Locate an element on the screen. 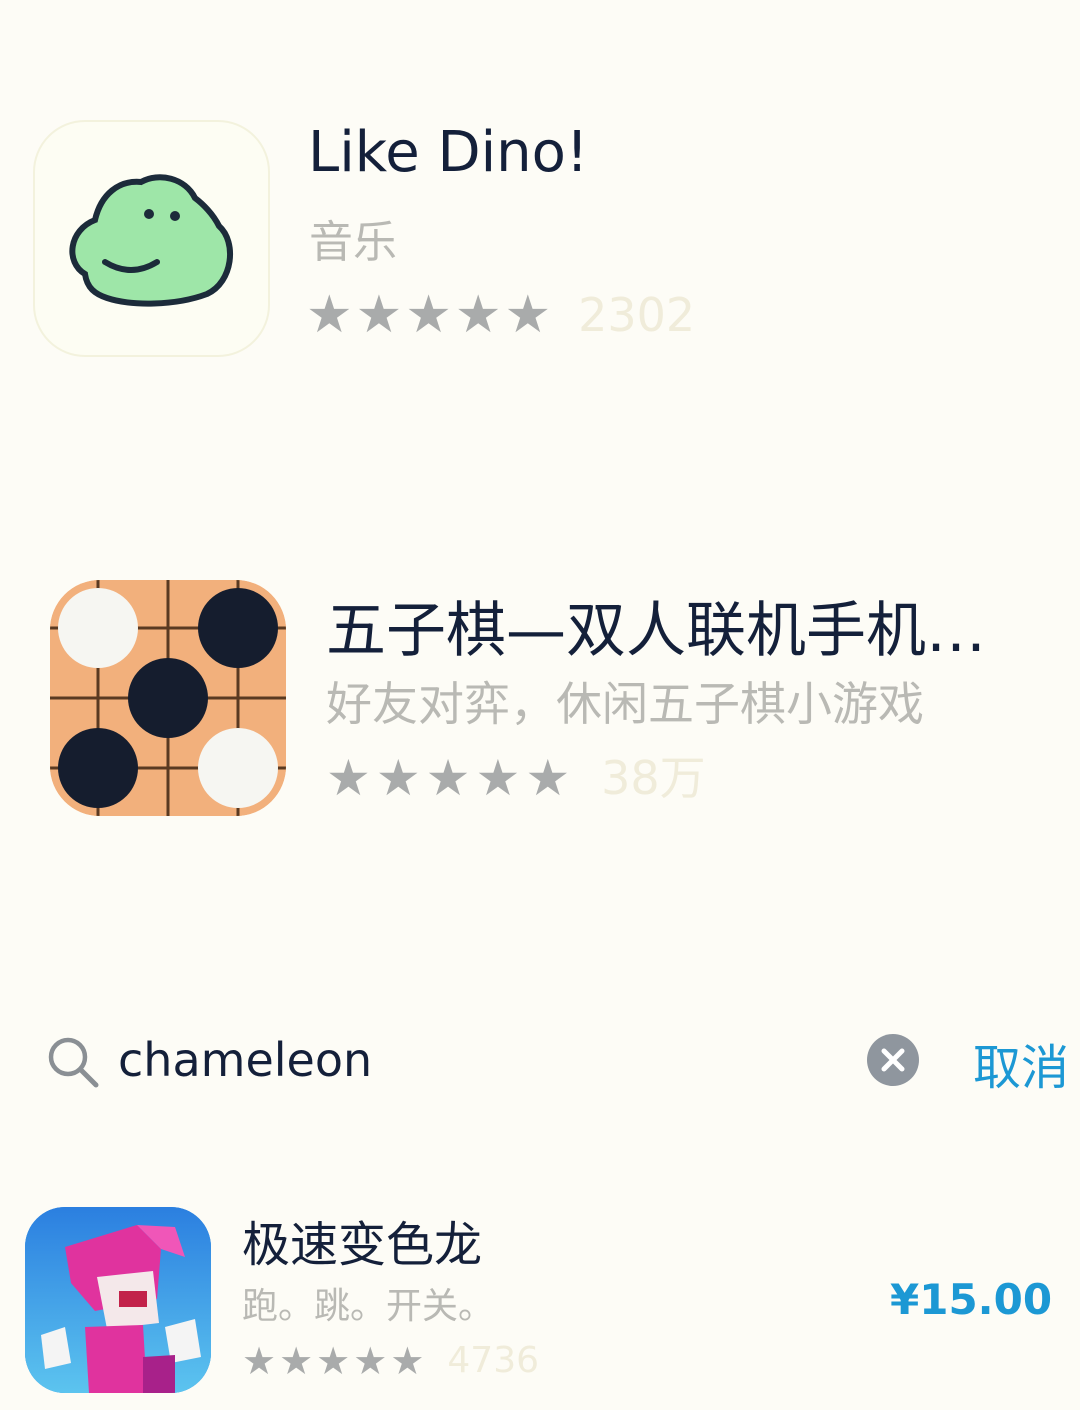 Image resolution: width=1080 pixels, height=1410 pixels. rating: ★ ★ ★ ★ ★ 4736 is located at coordinates (390, 1361).